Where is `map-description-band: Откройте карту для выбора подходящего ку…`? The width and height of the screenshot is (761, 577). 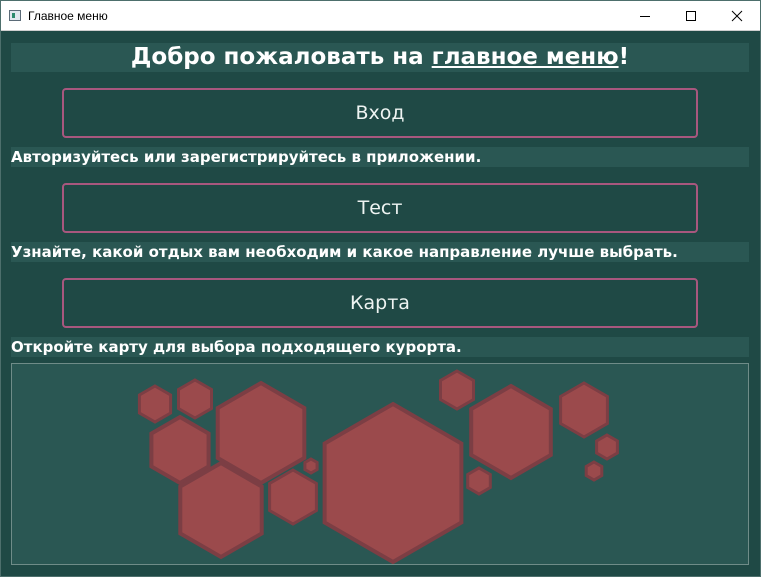 map-description-band: Откройте карту для выбора подходящего ку… is located at coordinates (380, 347).